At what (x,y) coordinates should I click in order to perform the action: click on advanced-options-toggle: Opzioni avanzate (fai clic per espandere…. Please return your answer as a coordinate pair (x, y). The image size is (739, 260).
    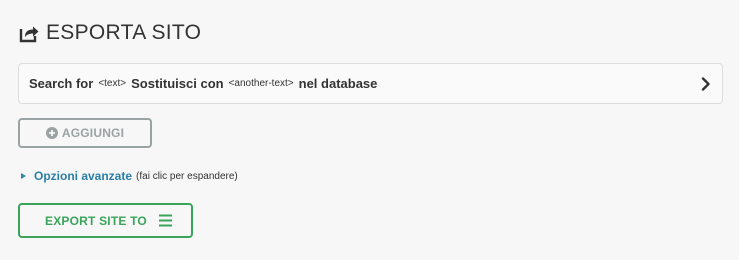
    Looking at the image, I should click on (129, 176).